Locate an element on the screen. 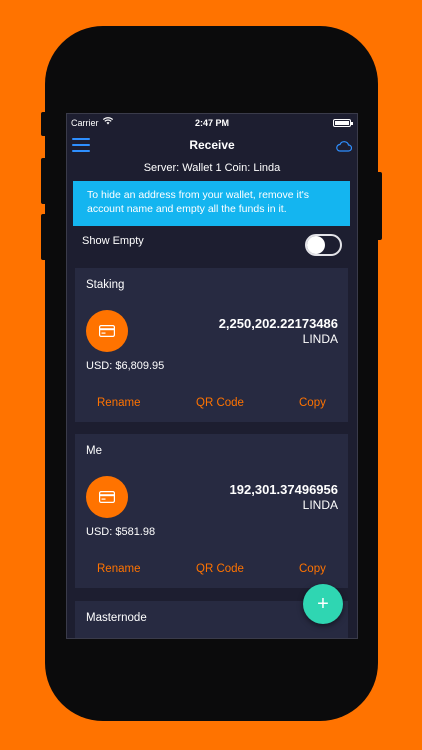 Image resolution: width=422 pixels, height=750 pixels. nav-bar: Receive is located at coordinates (212, 145).